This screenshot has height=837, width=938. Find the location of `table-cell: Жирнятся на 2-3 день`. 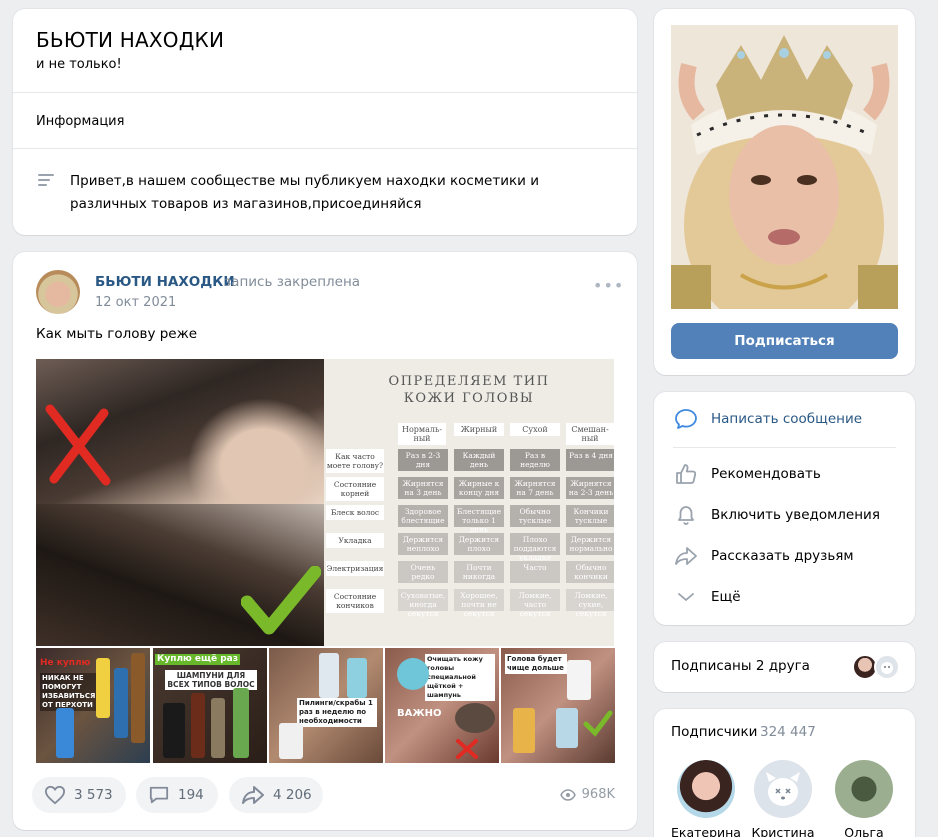

table-cell: Жирнятся на 2-3 день is located at coordinates (590, 488).